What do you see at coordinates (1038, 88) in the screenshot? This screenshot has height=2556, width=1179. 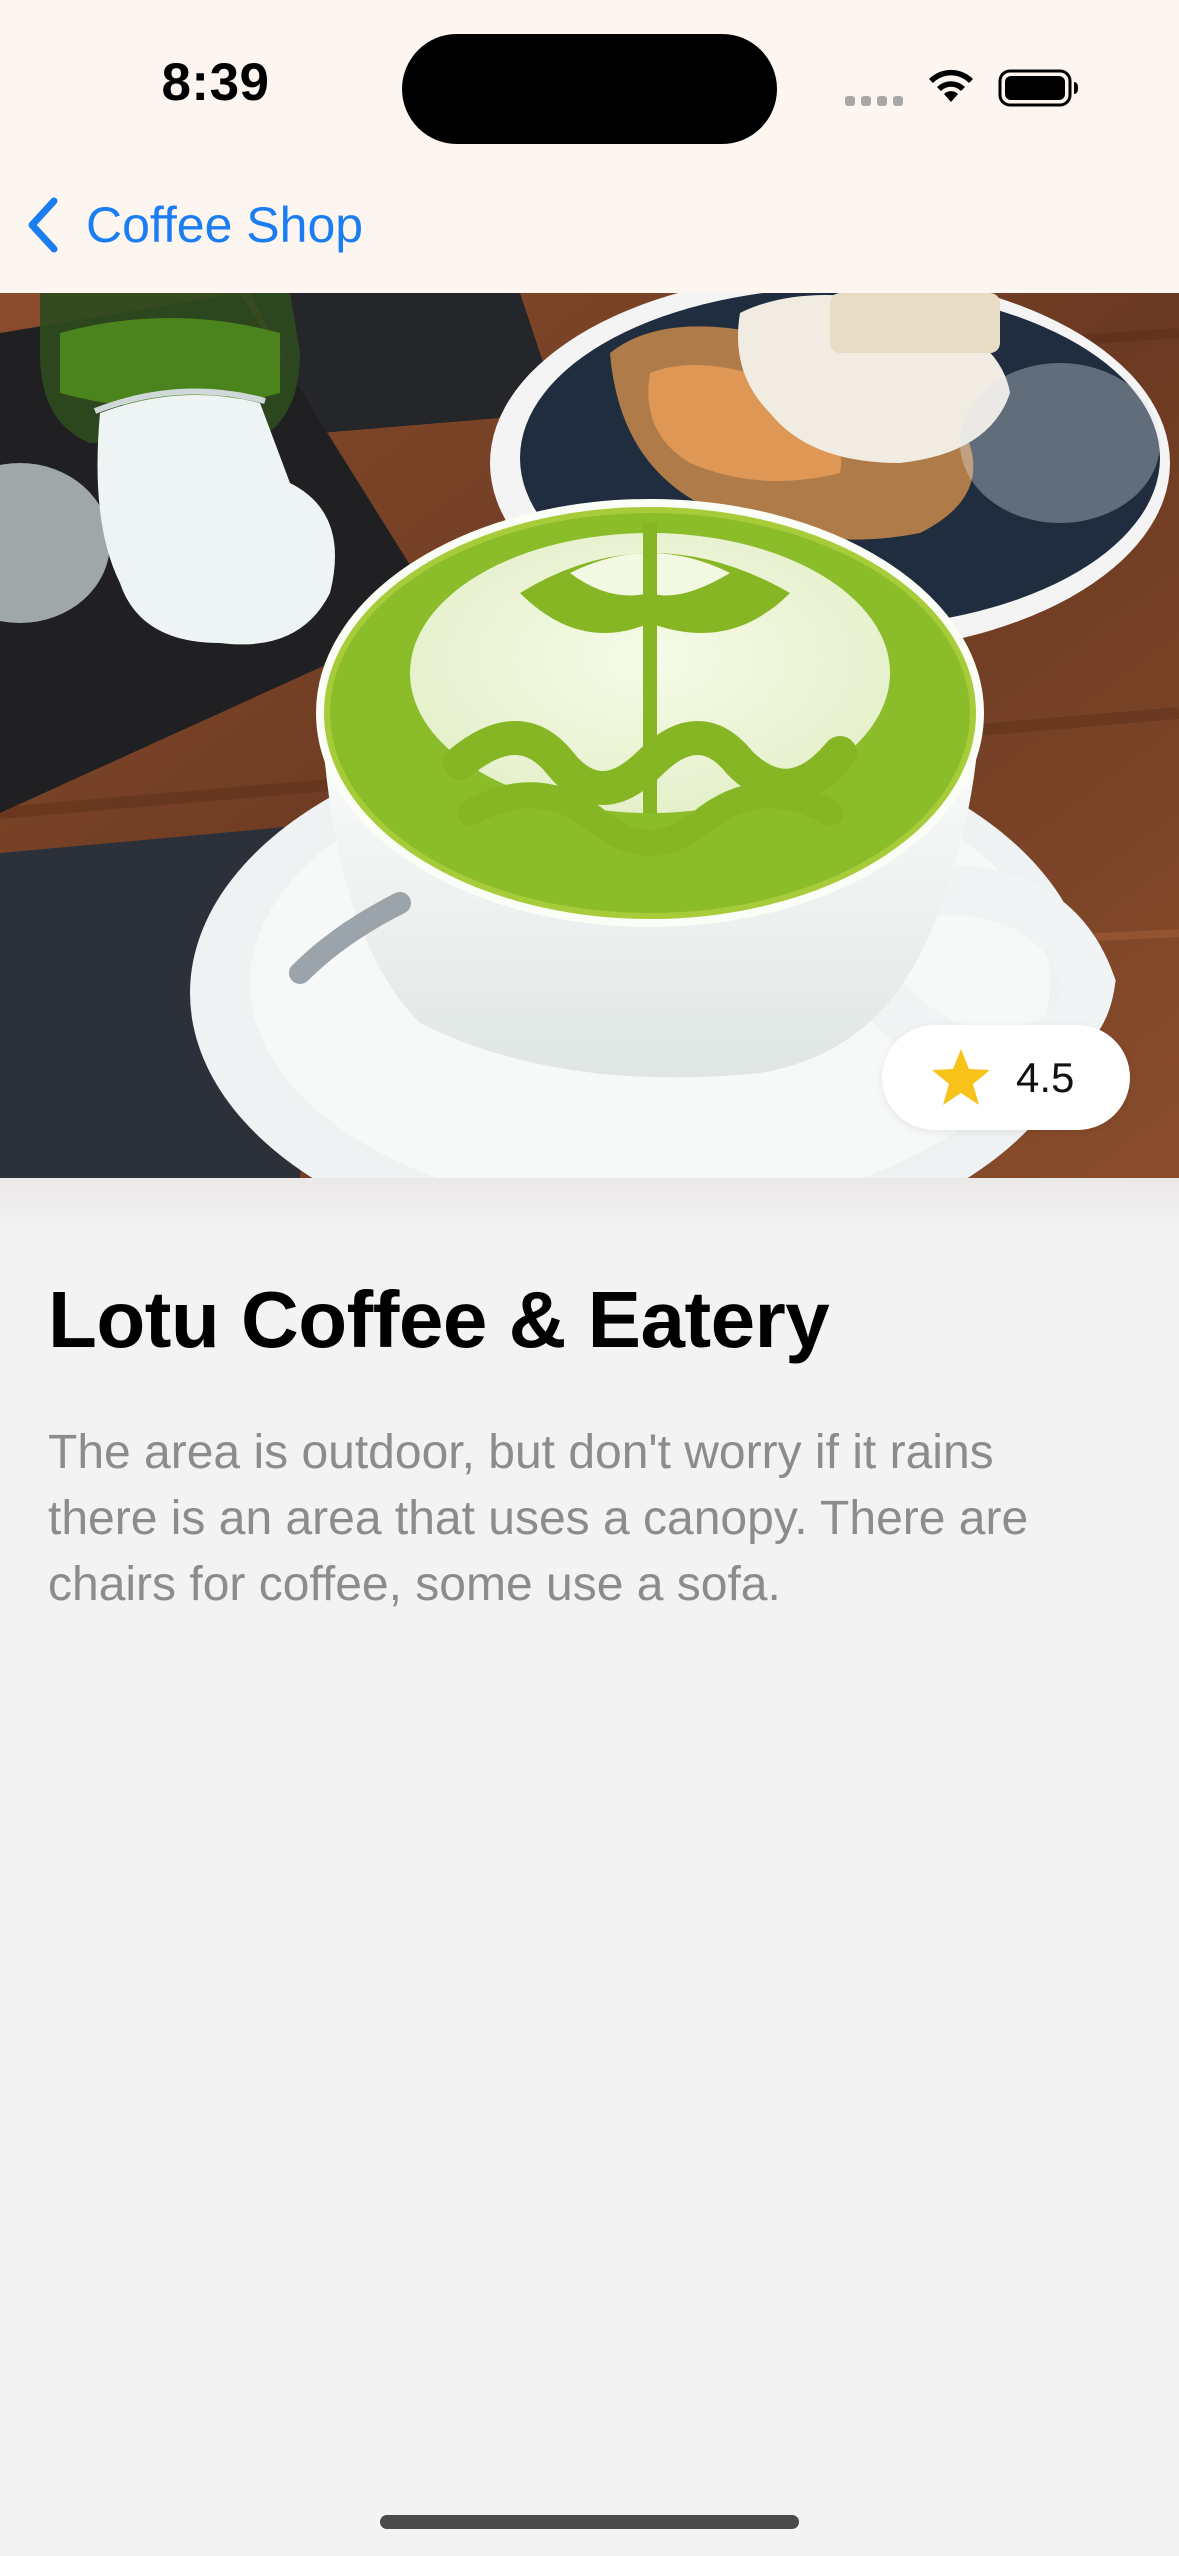 I see `battery-icon` at bounding box center [1038, 88].